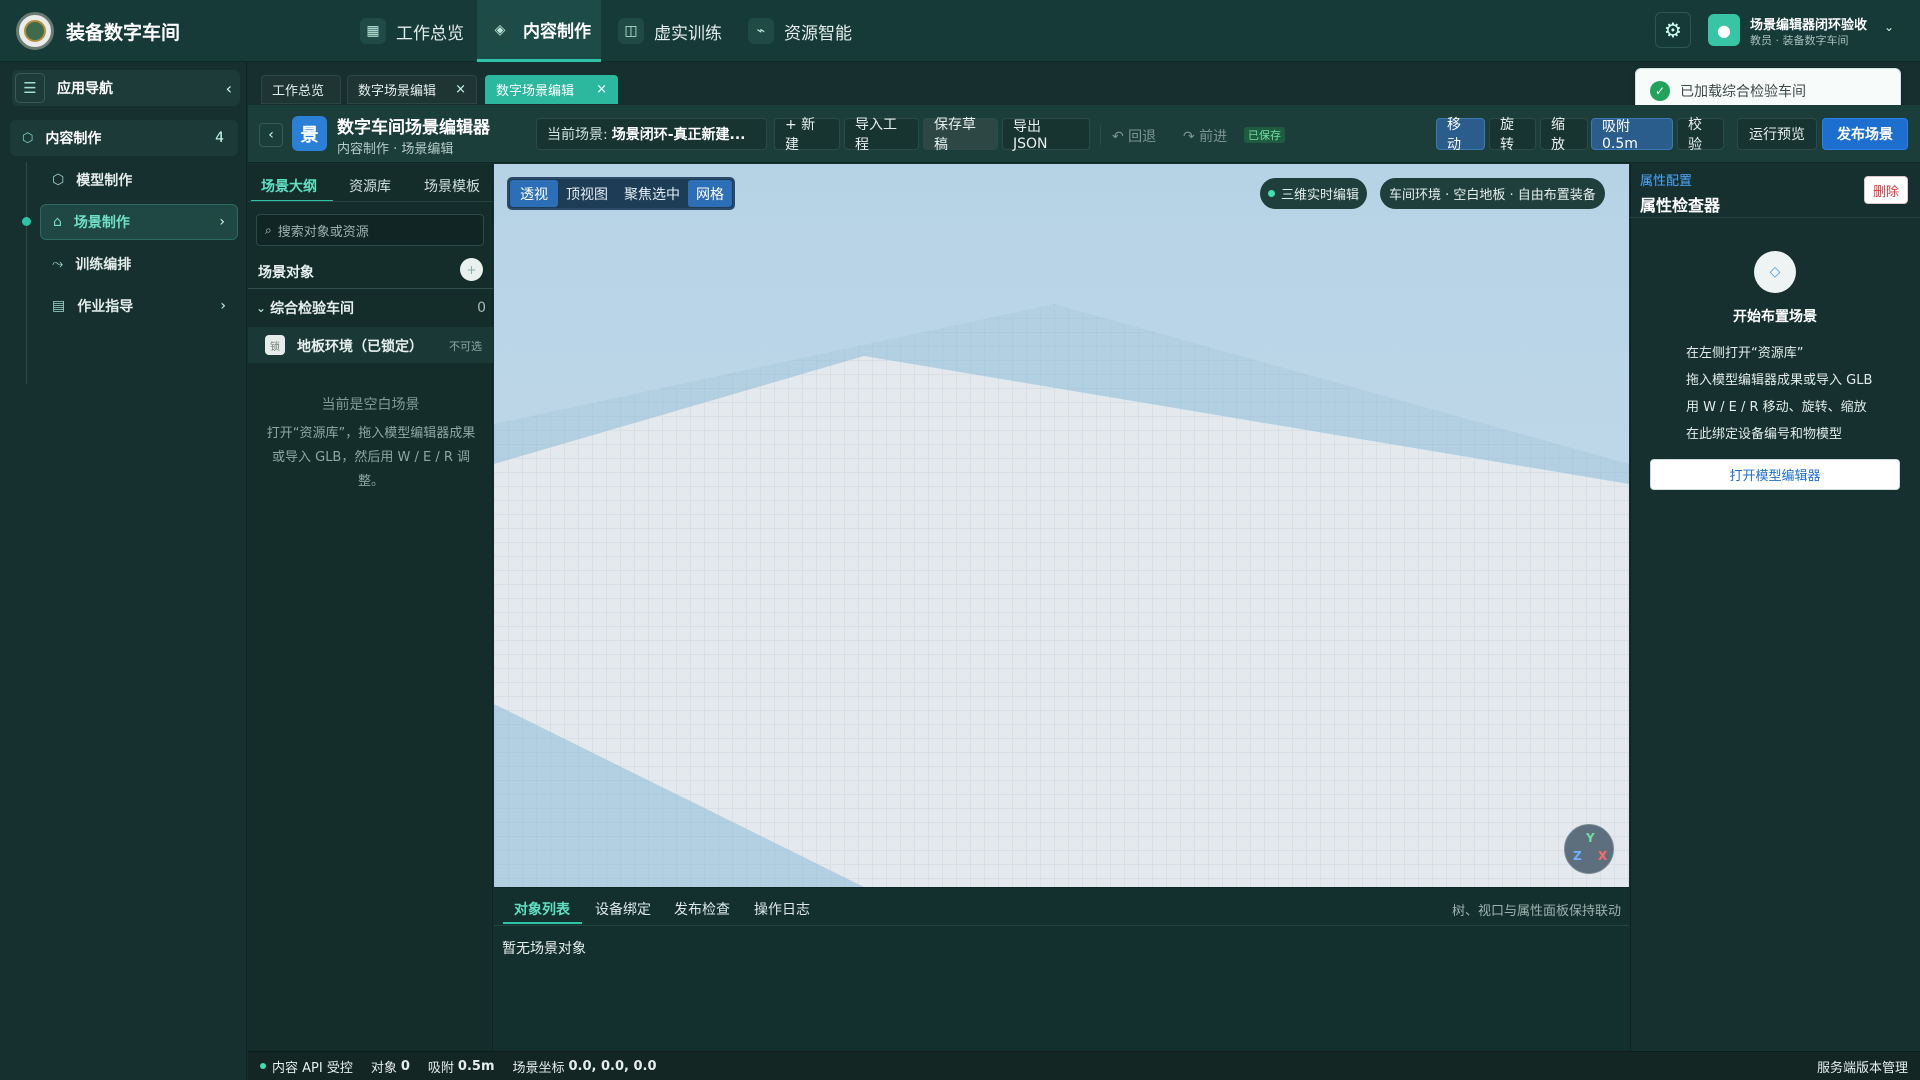  I want to click on axis-y-label: Y, so click(1590, 838).